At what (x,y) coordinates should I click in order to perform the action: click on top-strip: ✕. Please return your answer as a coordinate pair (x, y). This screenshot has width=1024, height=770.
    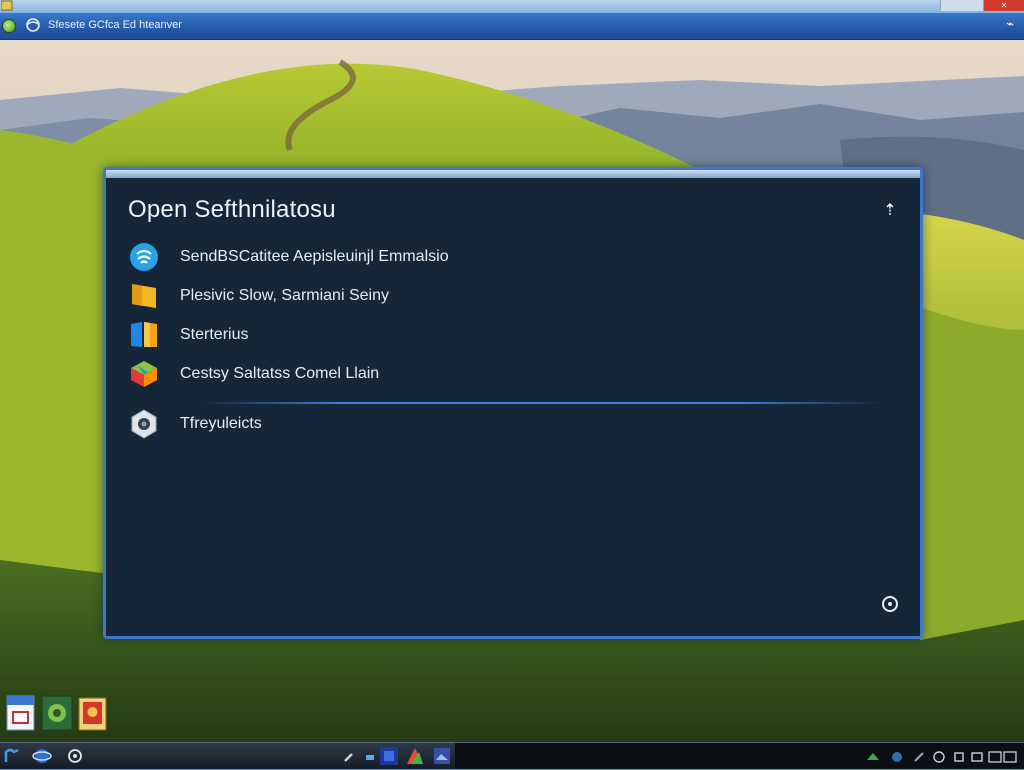
    Looking at the image, I should click on (512, 6).